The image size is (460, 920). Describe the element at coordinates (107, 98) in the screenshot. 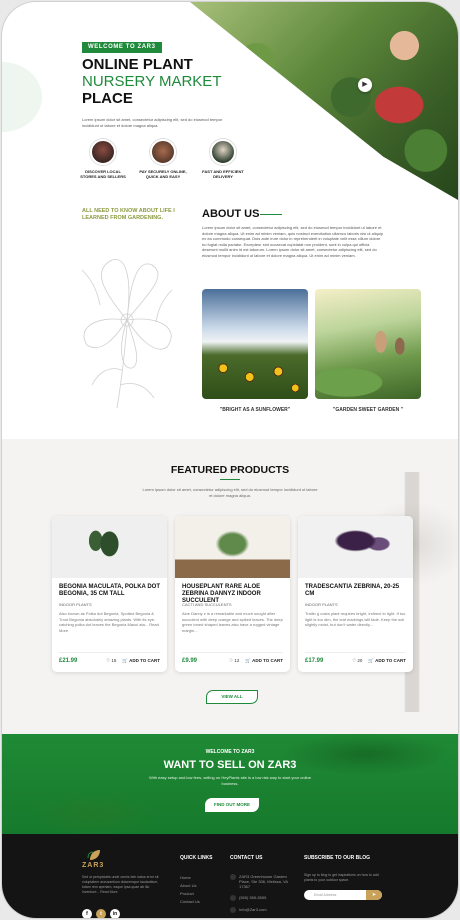

I see `hero-title-line3: PLACE` at that location.